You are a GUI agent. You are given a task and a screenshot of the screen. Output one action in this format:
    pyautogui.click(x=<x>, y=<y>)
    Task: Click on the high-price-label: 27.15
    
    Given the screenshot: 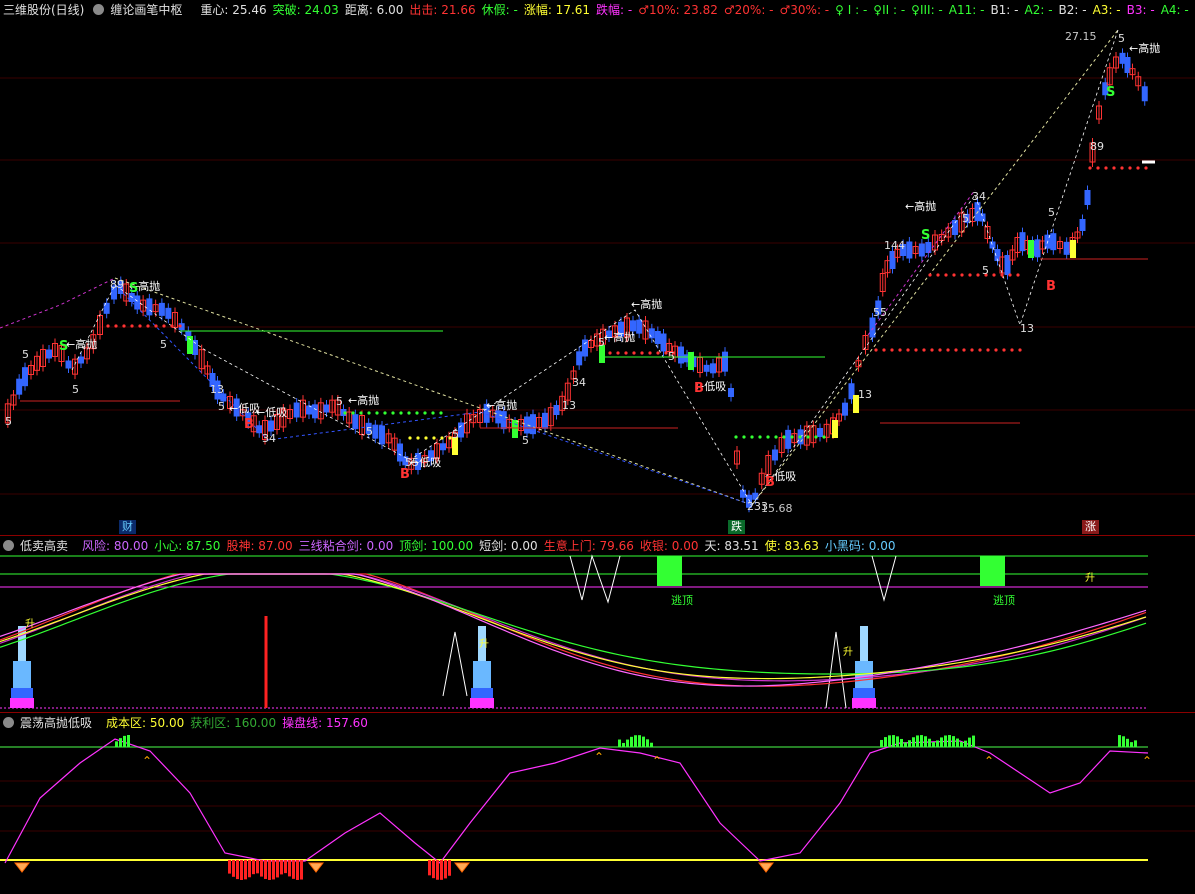 What is the action you would take?
    pyautogui.click(x=1081, y=36)
    